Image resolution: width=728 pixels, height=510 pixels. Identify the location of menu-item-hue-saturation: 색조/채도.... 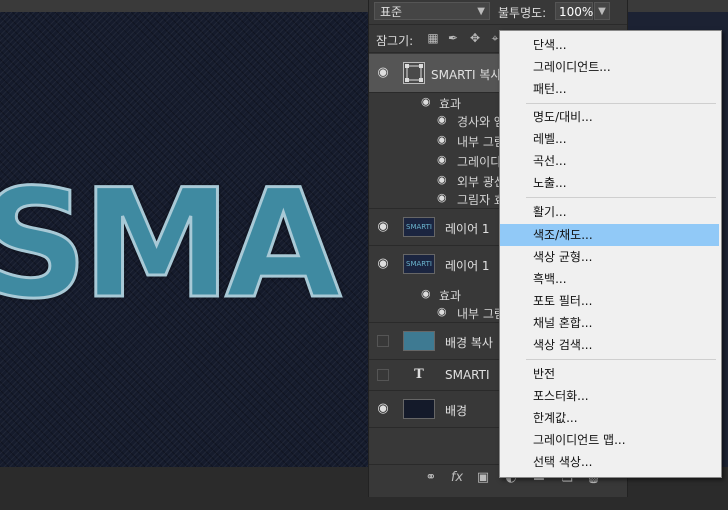
(609, 235).